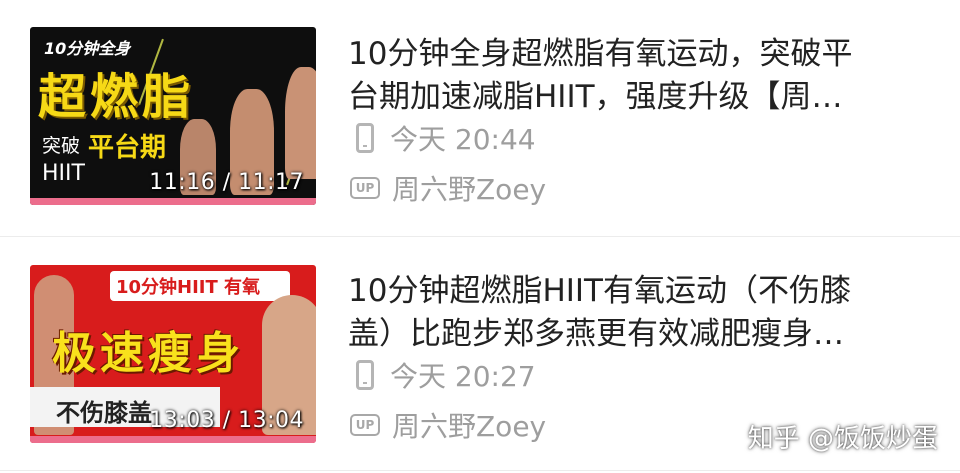 This screenshot has height=473, width=960. I want to click on watch-time: 今天 20:44, so click(463, 139).